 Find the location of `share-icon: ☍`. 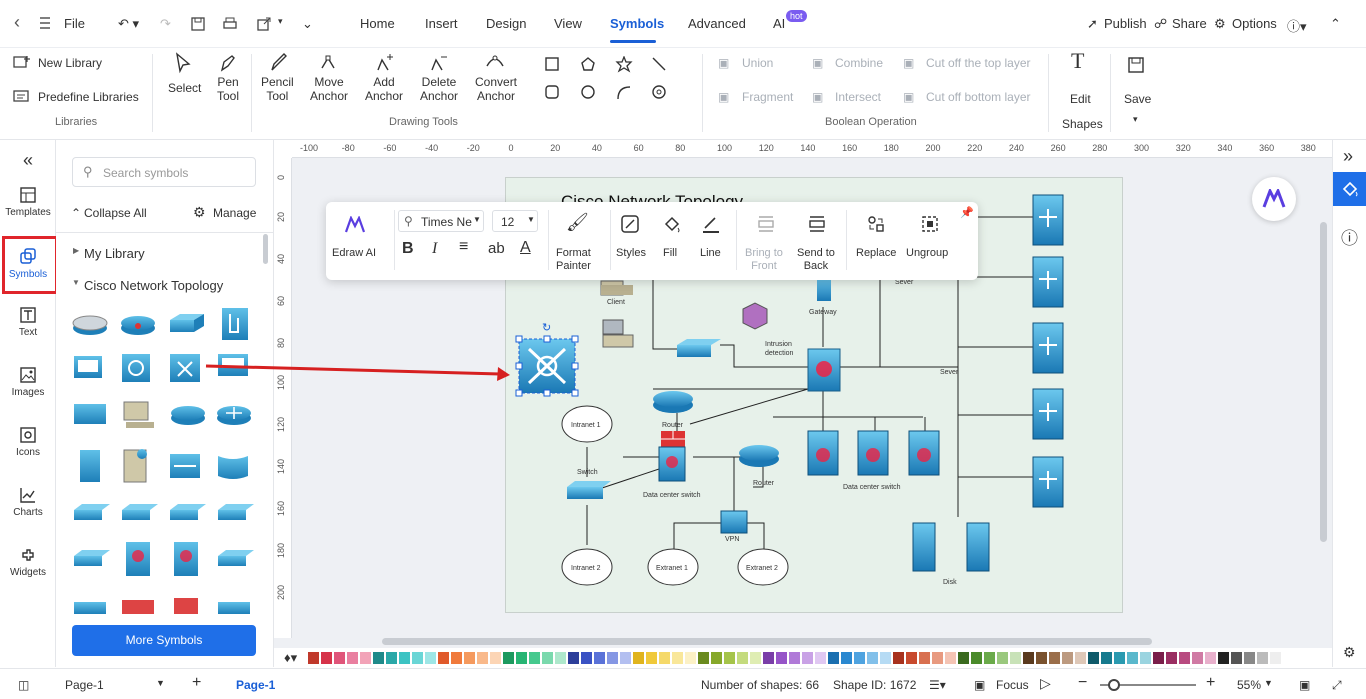

share-icon: ☍ is located at coordinates (1160, 24).